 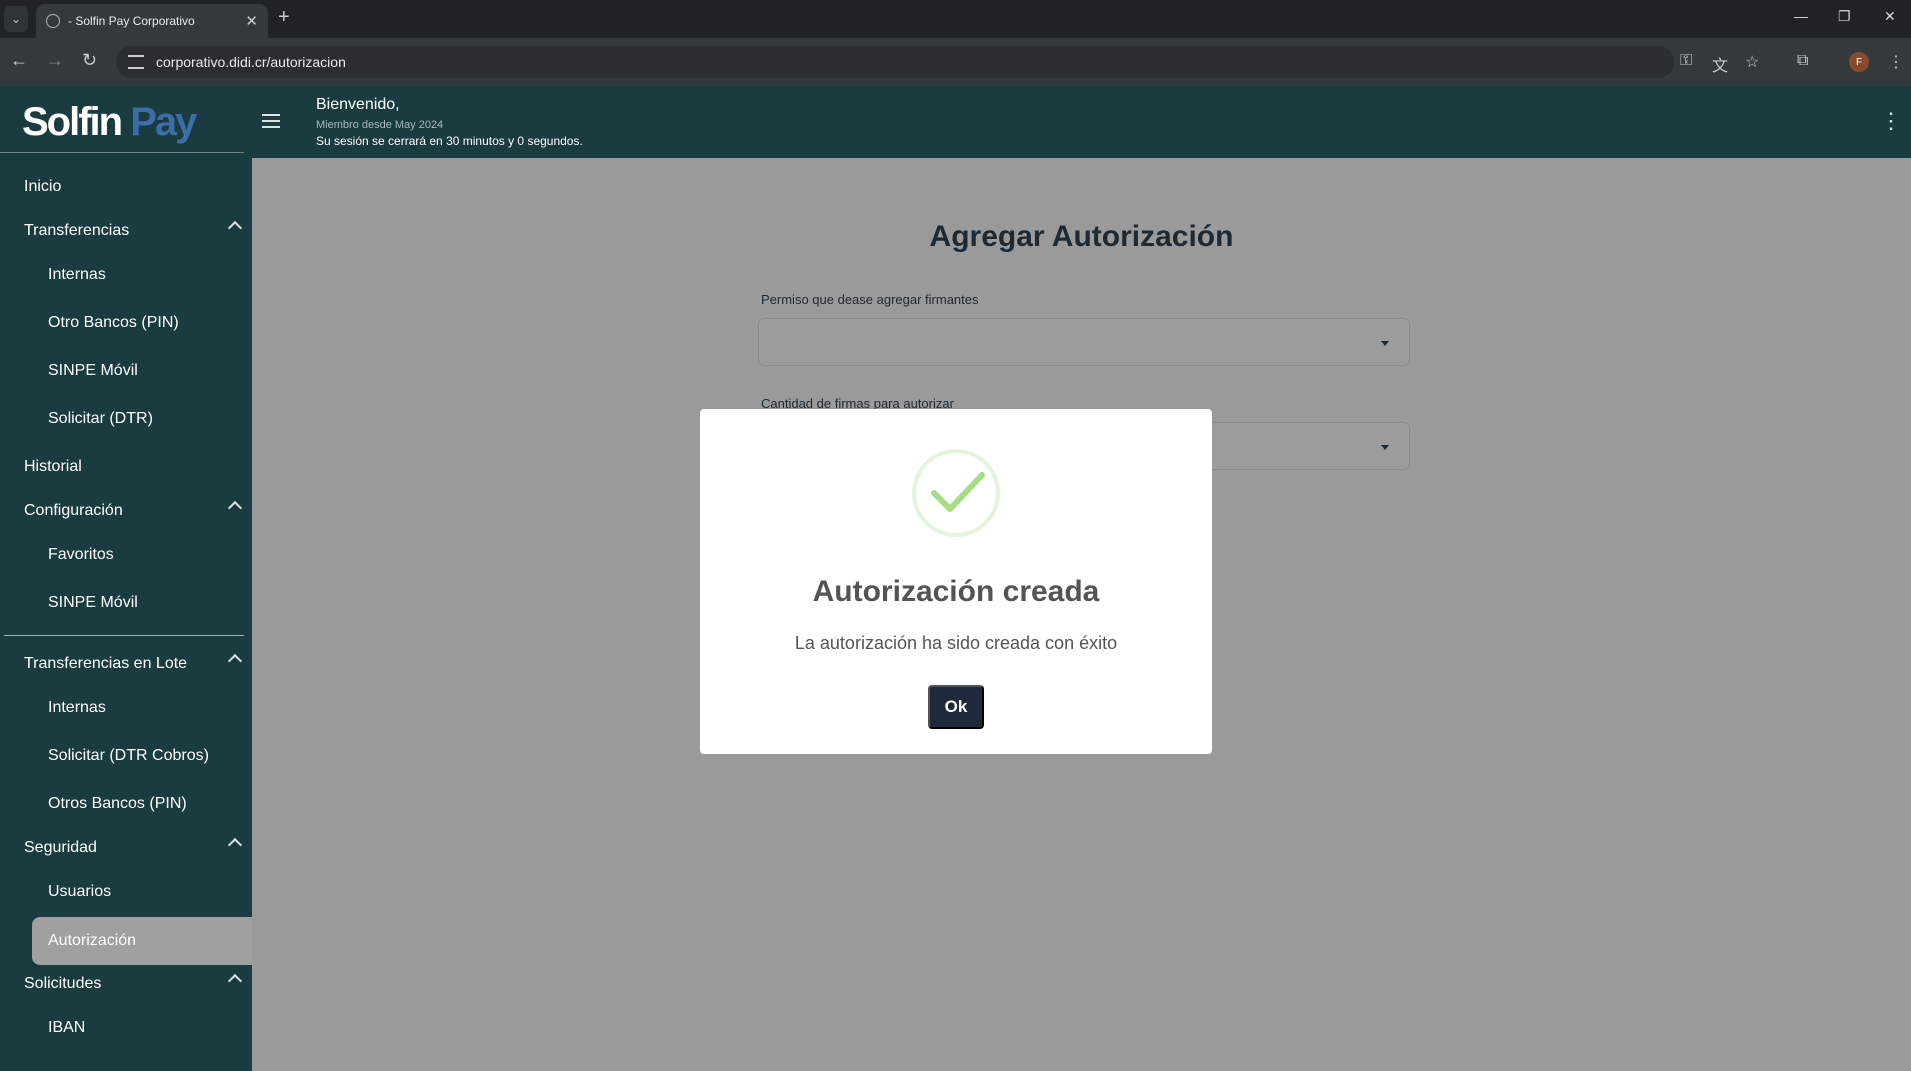 I want to click on sidebar-item-label: Seguridad, so click(x=60, y=847).